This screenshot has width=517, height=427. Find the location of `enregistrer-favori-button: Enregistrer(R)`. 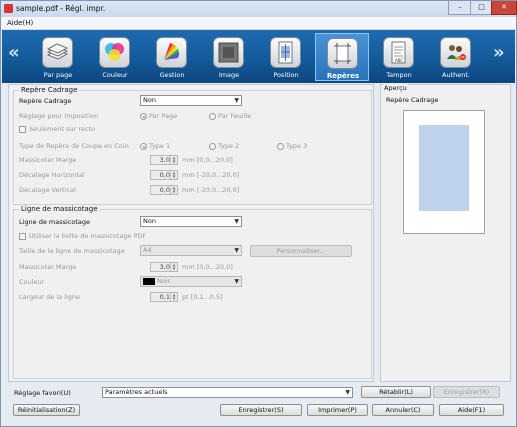

enregistrer-favori-button: Enregistrer(R) is located at coordinates (466, 392).